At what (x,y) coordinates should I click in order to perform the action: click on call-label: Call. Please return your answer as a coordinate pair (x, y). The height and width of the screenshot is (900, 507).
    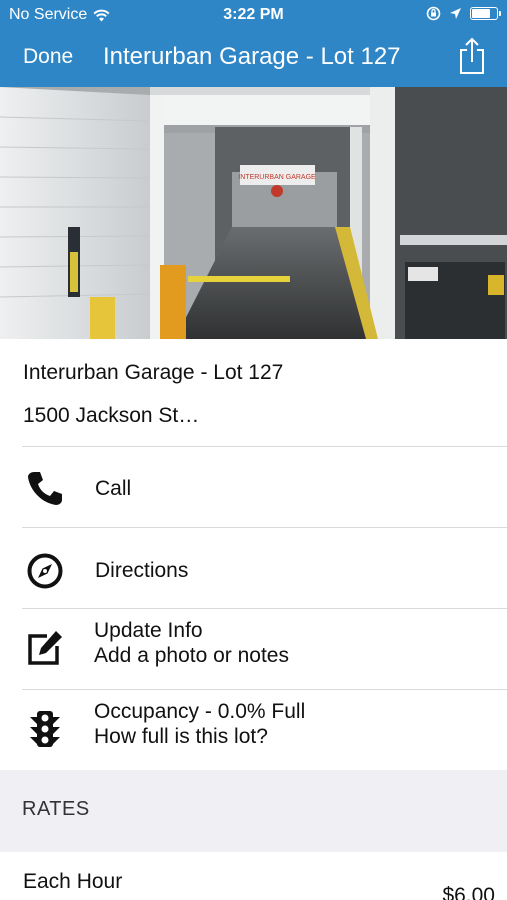
    Looking at the image, I should click on (113, 488).